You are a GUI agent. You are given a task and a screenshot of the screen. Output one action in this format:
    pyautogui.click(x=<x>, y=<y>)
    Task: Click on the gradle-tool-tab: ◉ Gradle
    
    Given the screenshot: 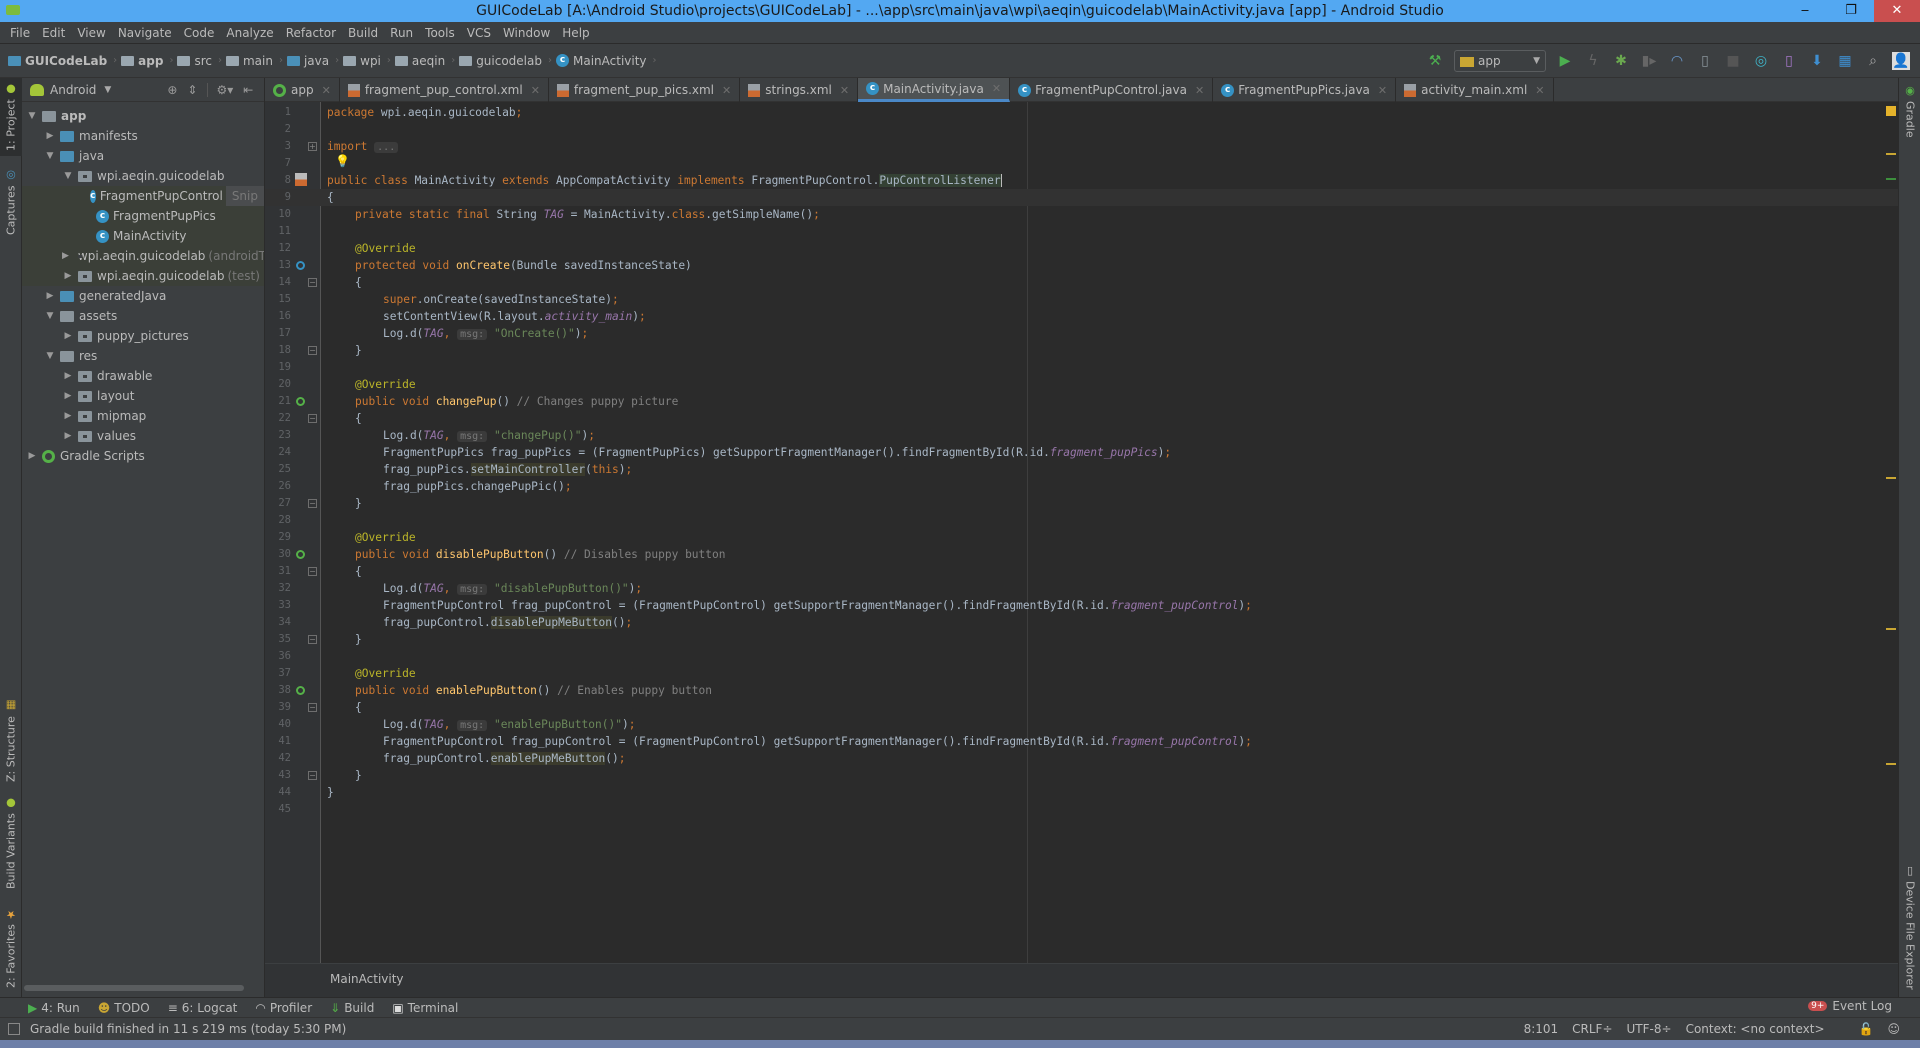 What is the action you would take?
    pyautogui.click(x=1909, y=119)
    